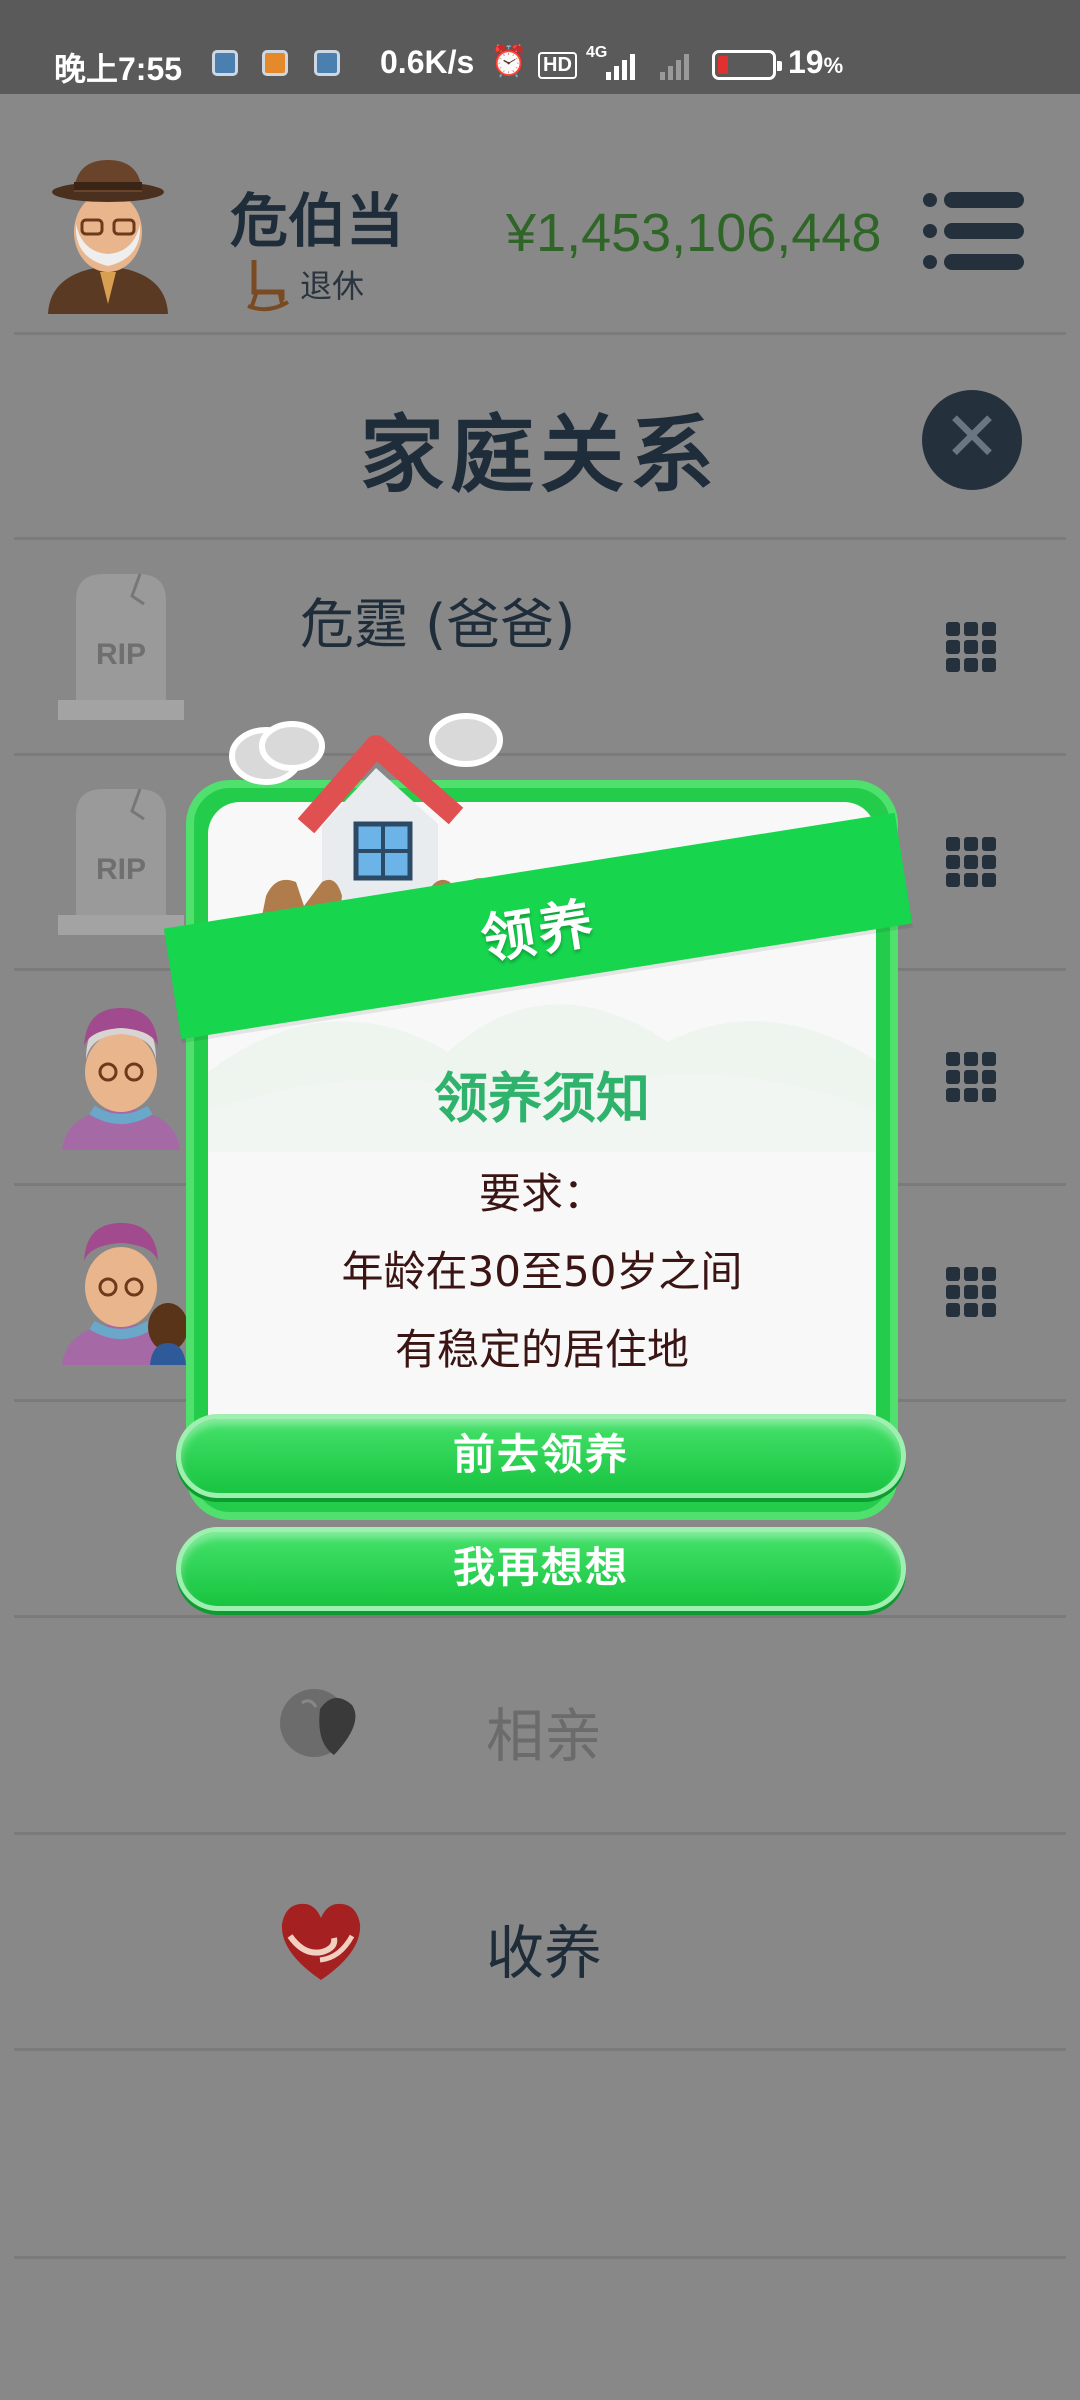  I want to click on close-icon: ✕, so click(972, 437).